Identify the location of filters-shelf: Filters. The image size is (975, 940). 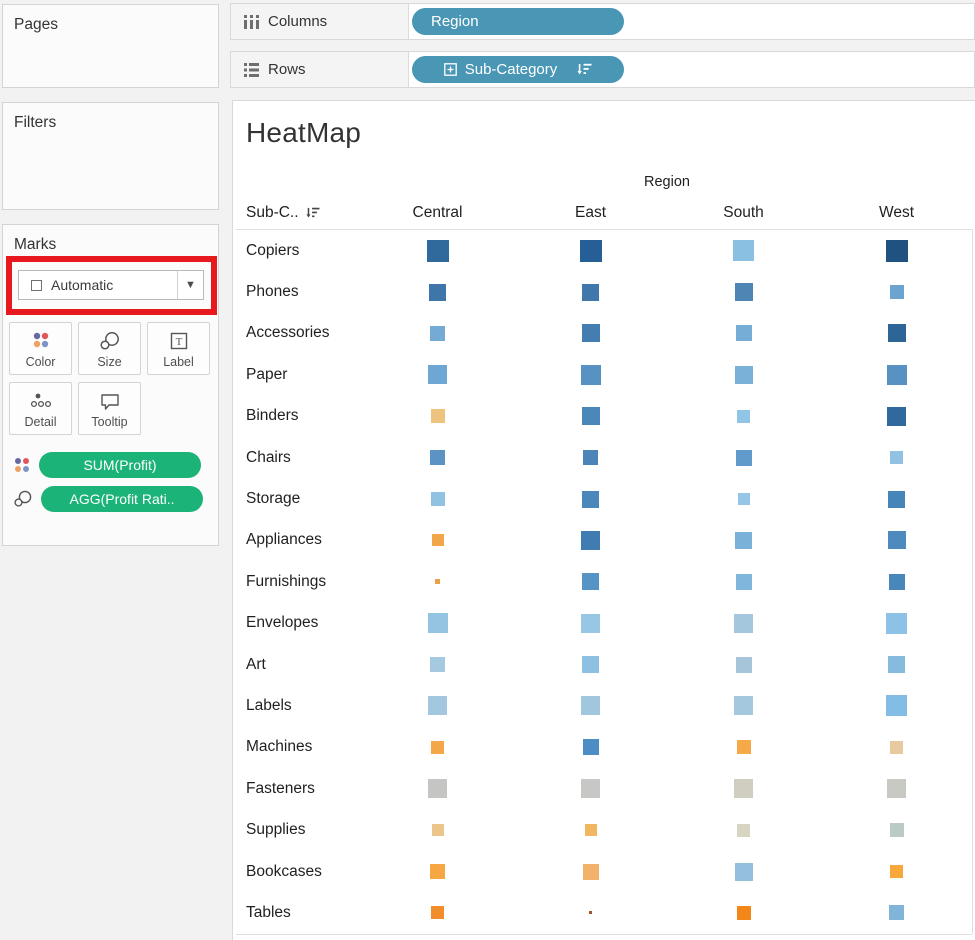
(110, 156).